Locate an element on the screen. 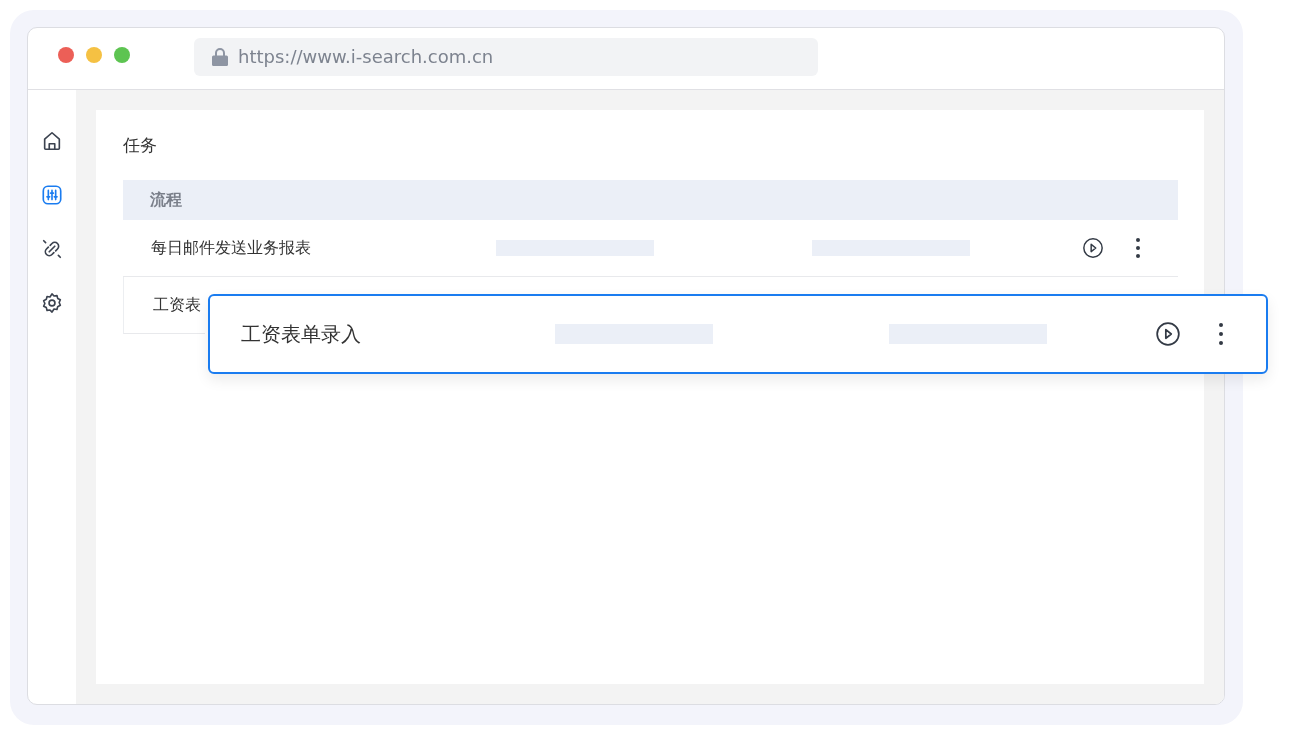 The width and height of the screenshot is (1292, 736). table-row: 工资表 is located at coordinates (164, 305).